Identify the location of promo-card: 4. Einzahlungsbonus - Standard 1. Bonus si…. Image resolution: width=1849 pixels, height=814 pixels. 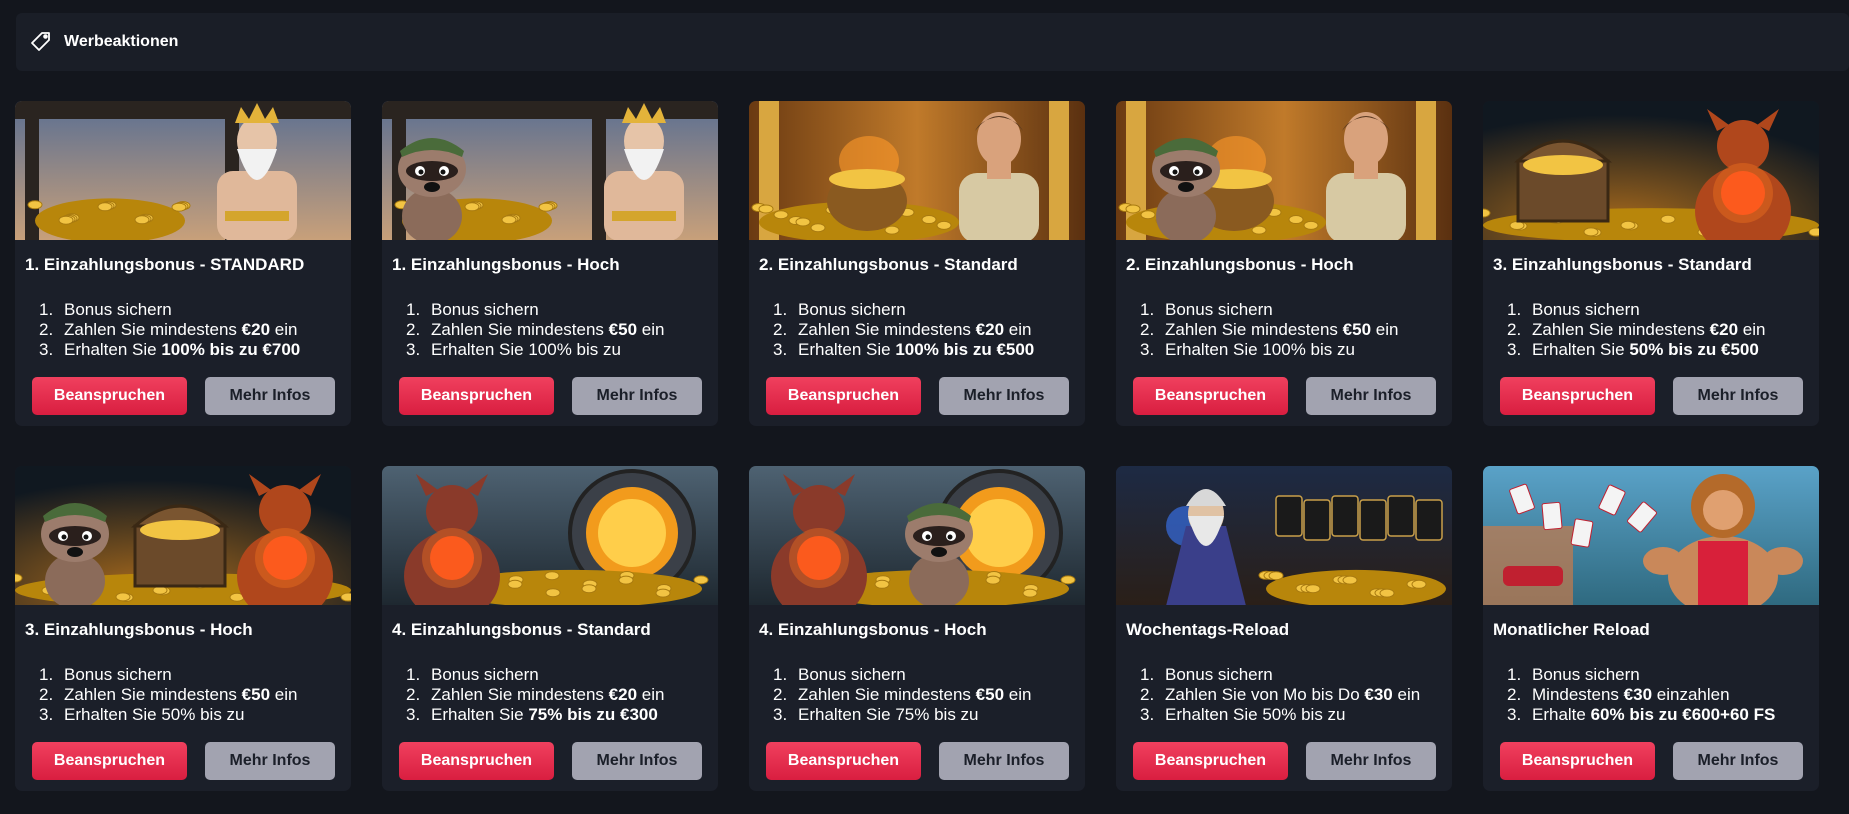
(550, 628).